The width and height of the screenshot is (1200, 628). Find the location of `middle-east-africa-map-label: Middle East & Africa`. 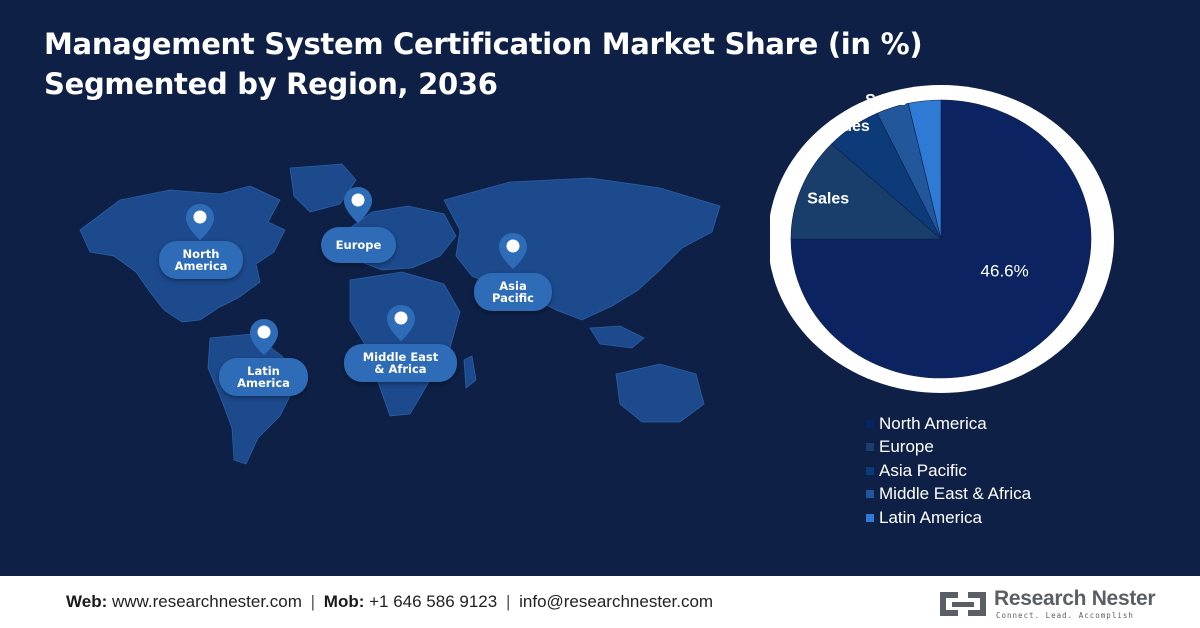

middle-east-africa-map-label: Middle East & Africa is located at coordinates (400, 363).